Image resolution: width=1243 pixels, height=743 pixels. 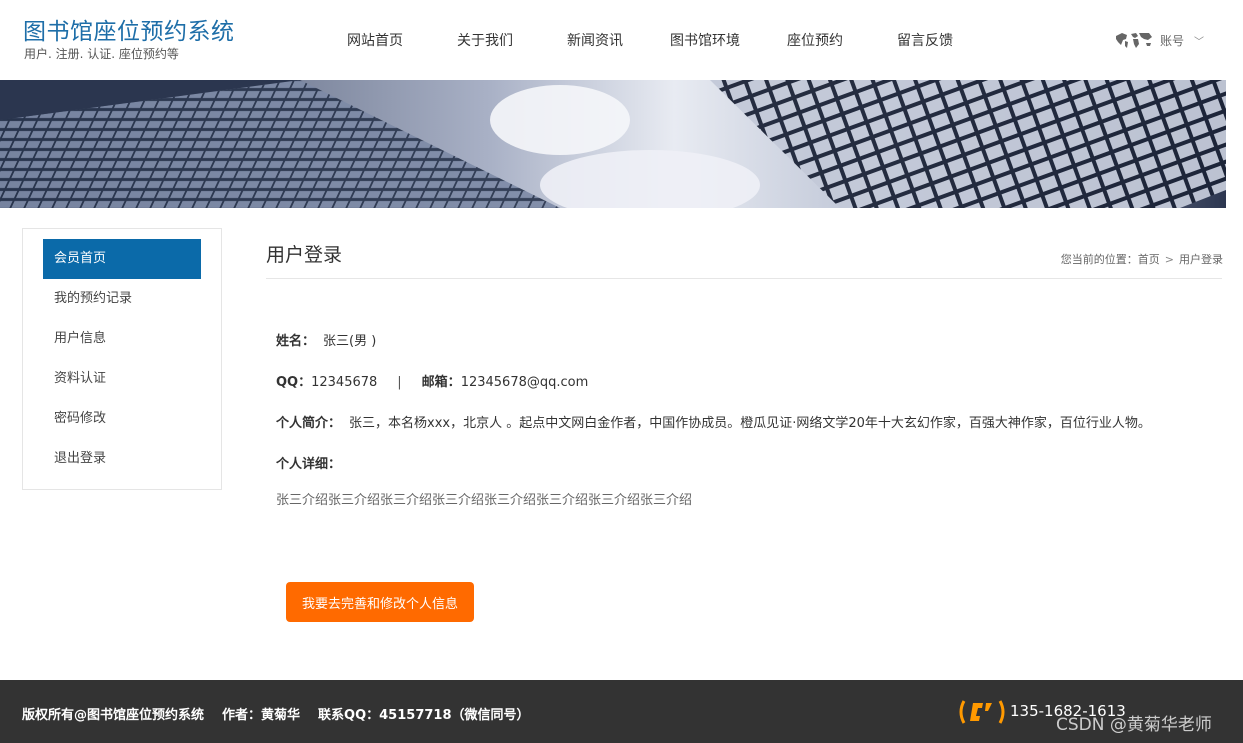 I want to click on phone-icon, so click(x=982, y=712).